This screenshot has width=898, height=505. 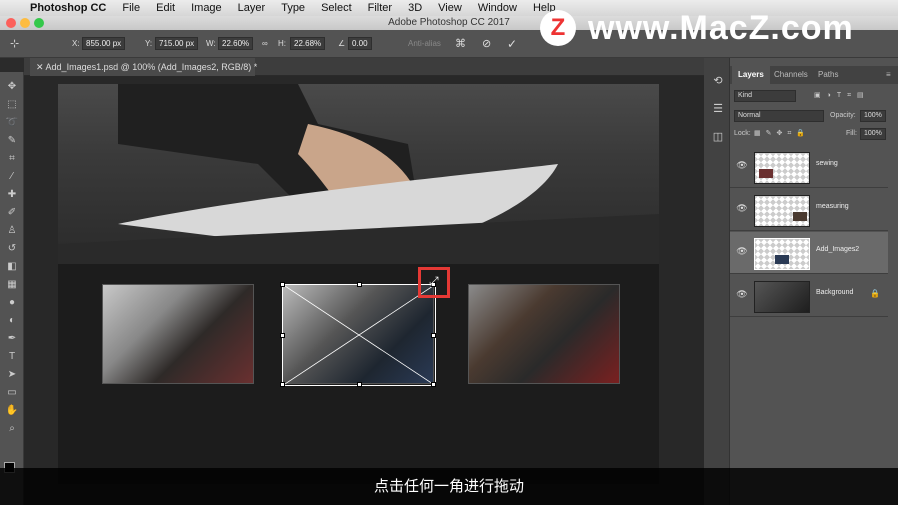 I want to click on fill-label: Fill:, so click(x=851, y=133).